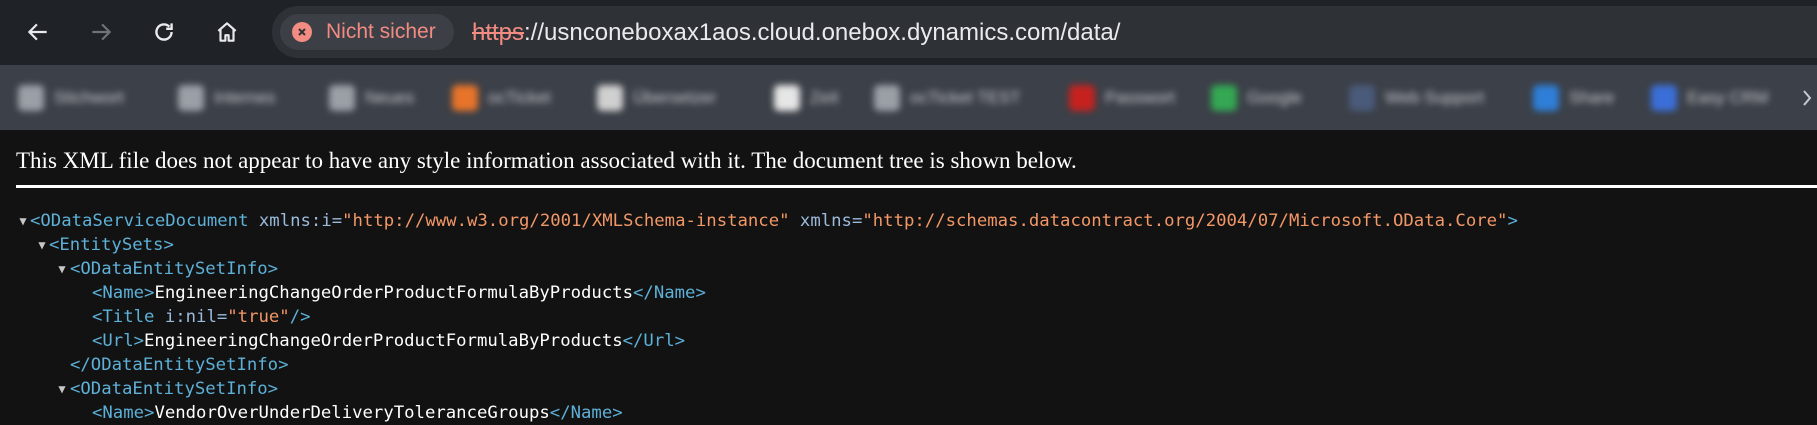 Image resolution: width=1817 pixels, height=425 pixels. What do you see at coordinates (118, 341) in the screenshot?
I see `xml-tag: <Url>` at bounding box center [118, 341].